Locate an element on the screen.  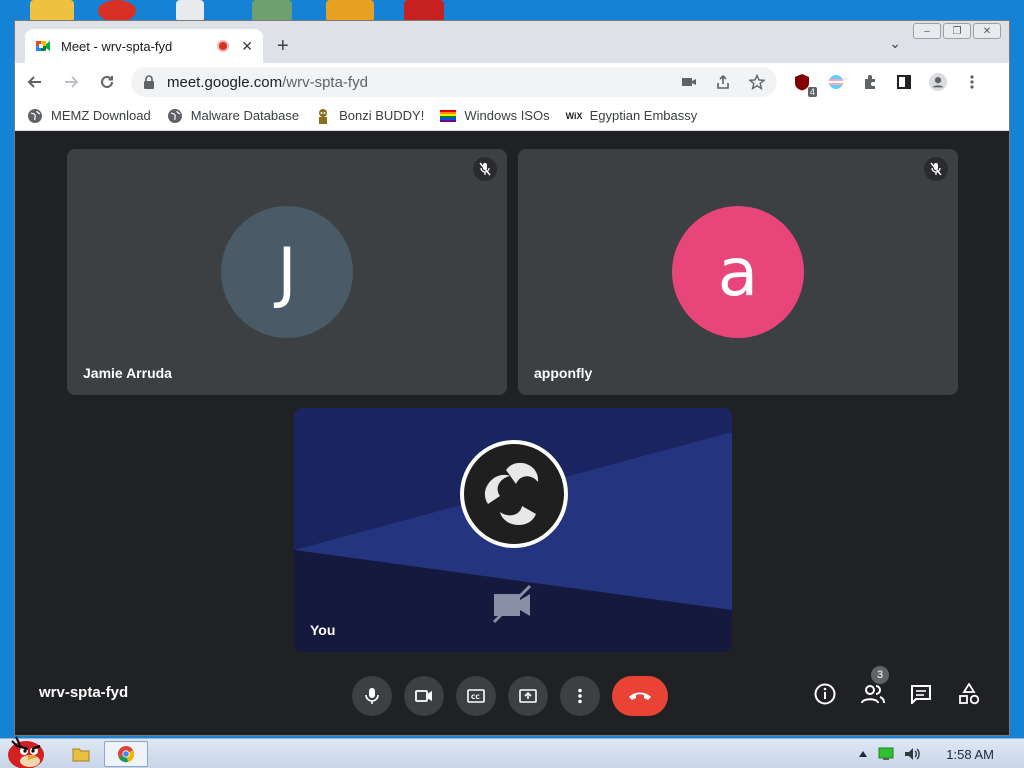
clock: 1:58 AM is located at coordinates (970, 754).